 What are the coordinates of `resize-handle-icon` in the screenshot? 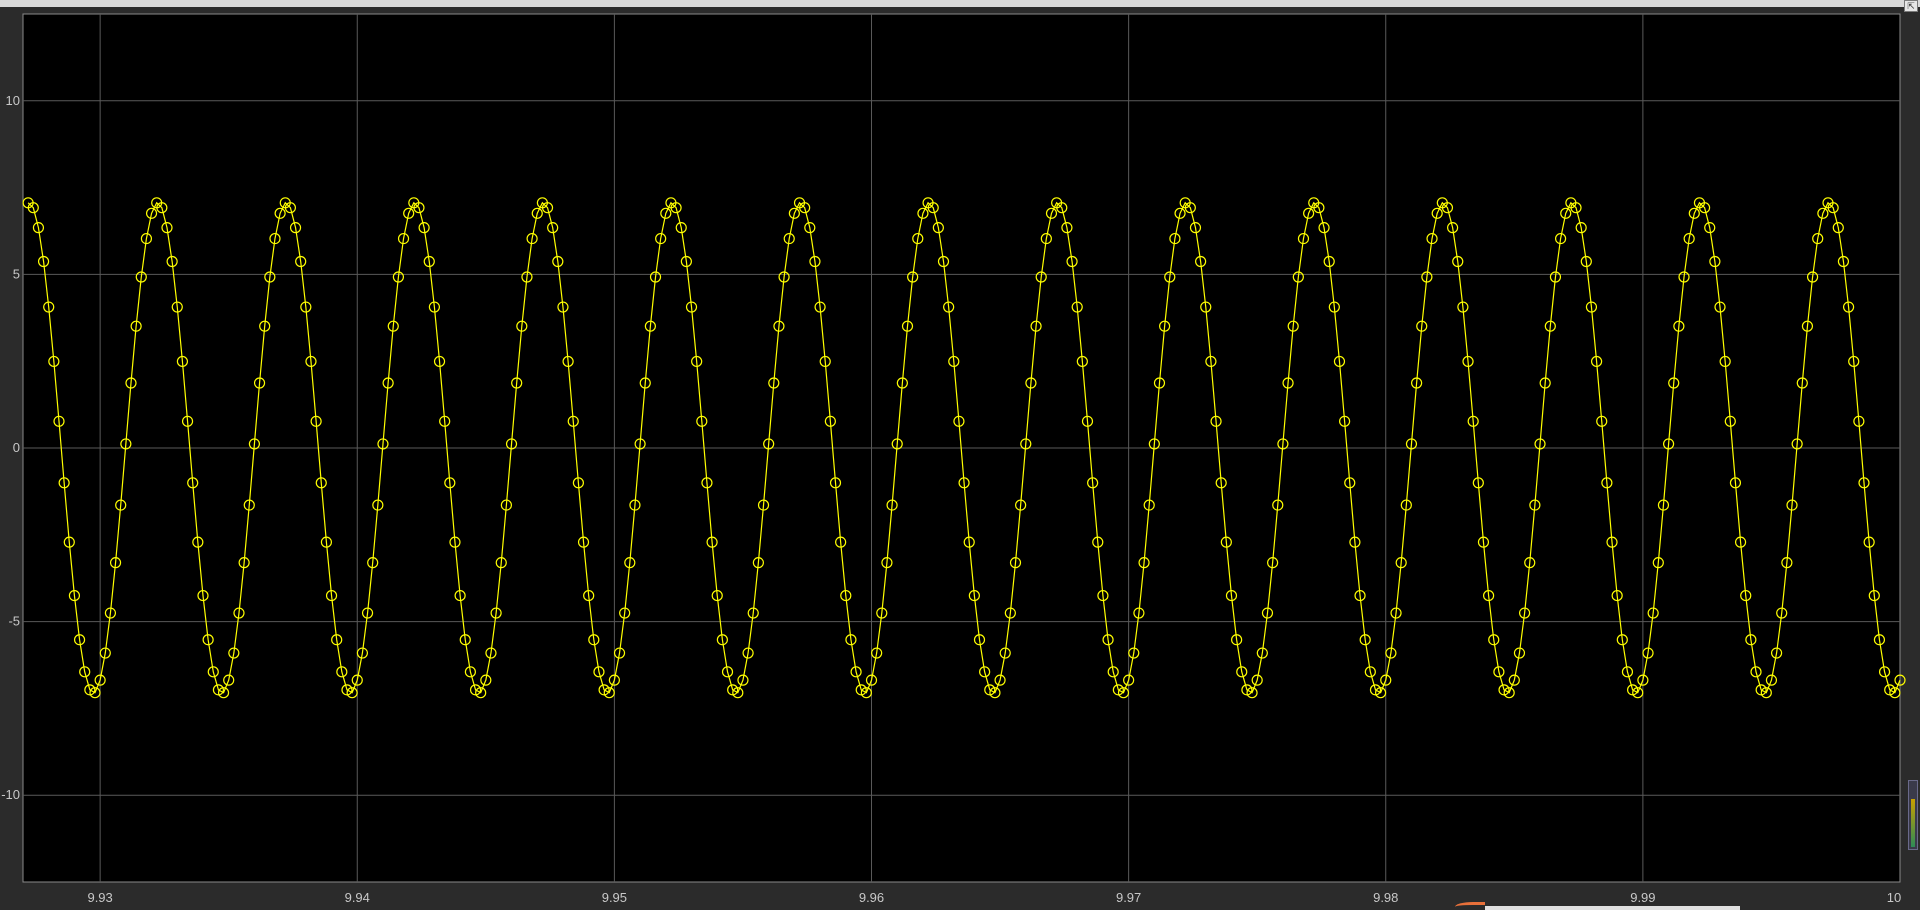 It's located at (1470, 906).